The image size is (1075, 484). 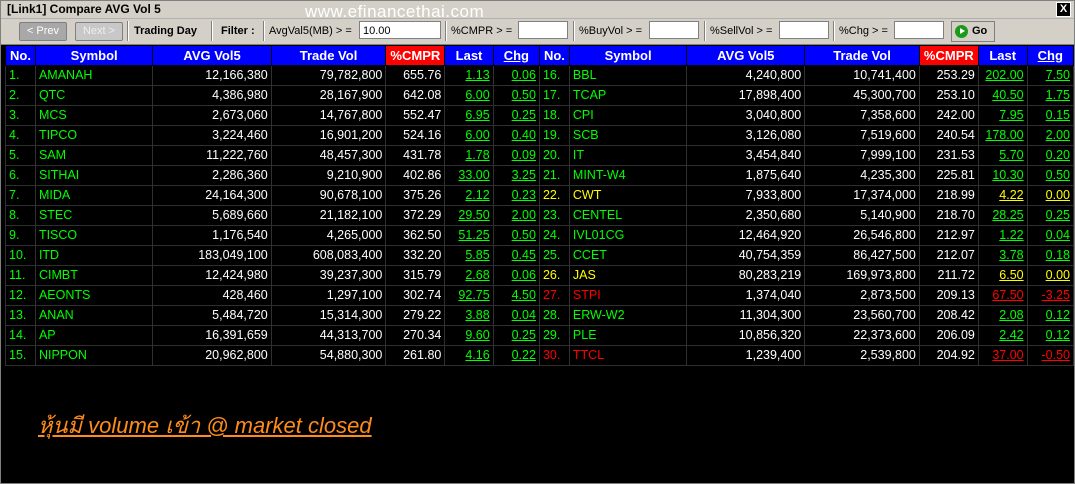 What do you see at coordinates (165, 31) in the screenshot?
I see `trading-day-label: Trading Day` at bounding box center [165, 31].